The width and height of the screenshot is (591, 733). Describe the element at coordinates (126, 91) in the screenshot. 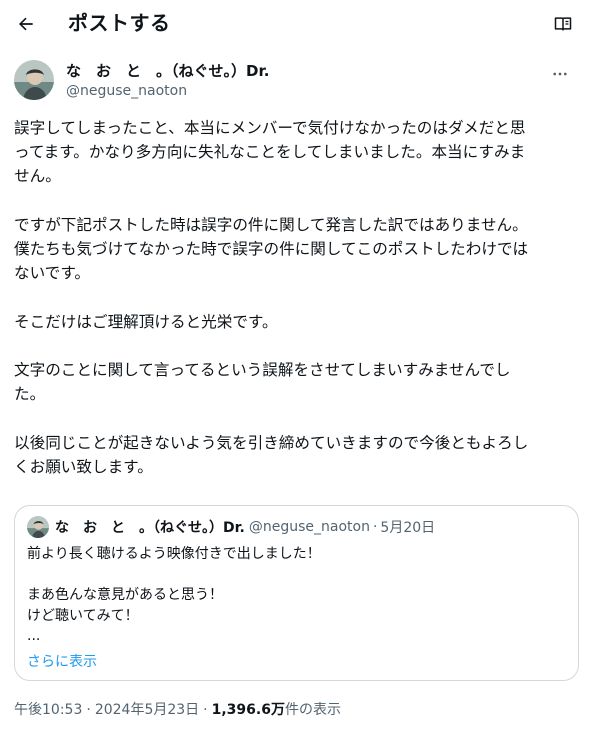

I see `author-handle: @neguse_naoton` at that location.